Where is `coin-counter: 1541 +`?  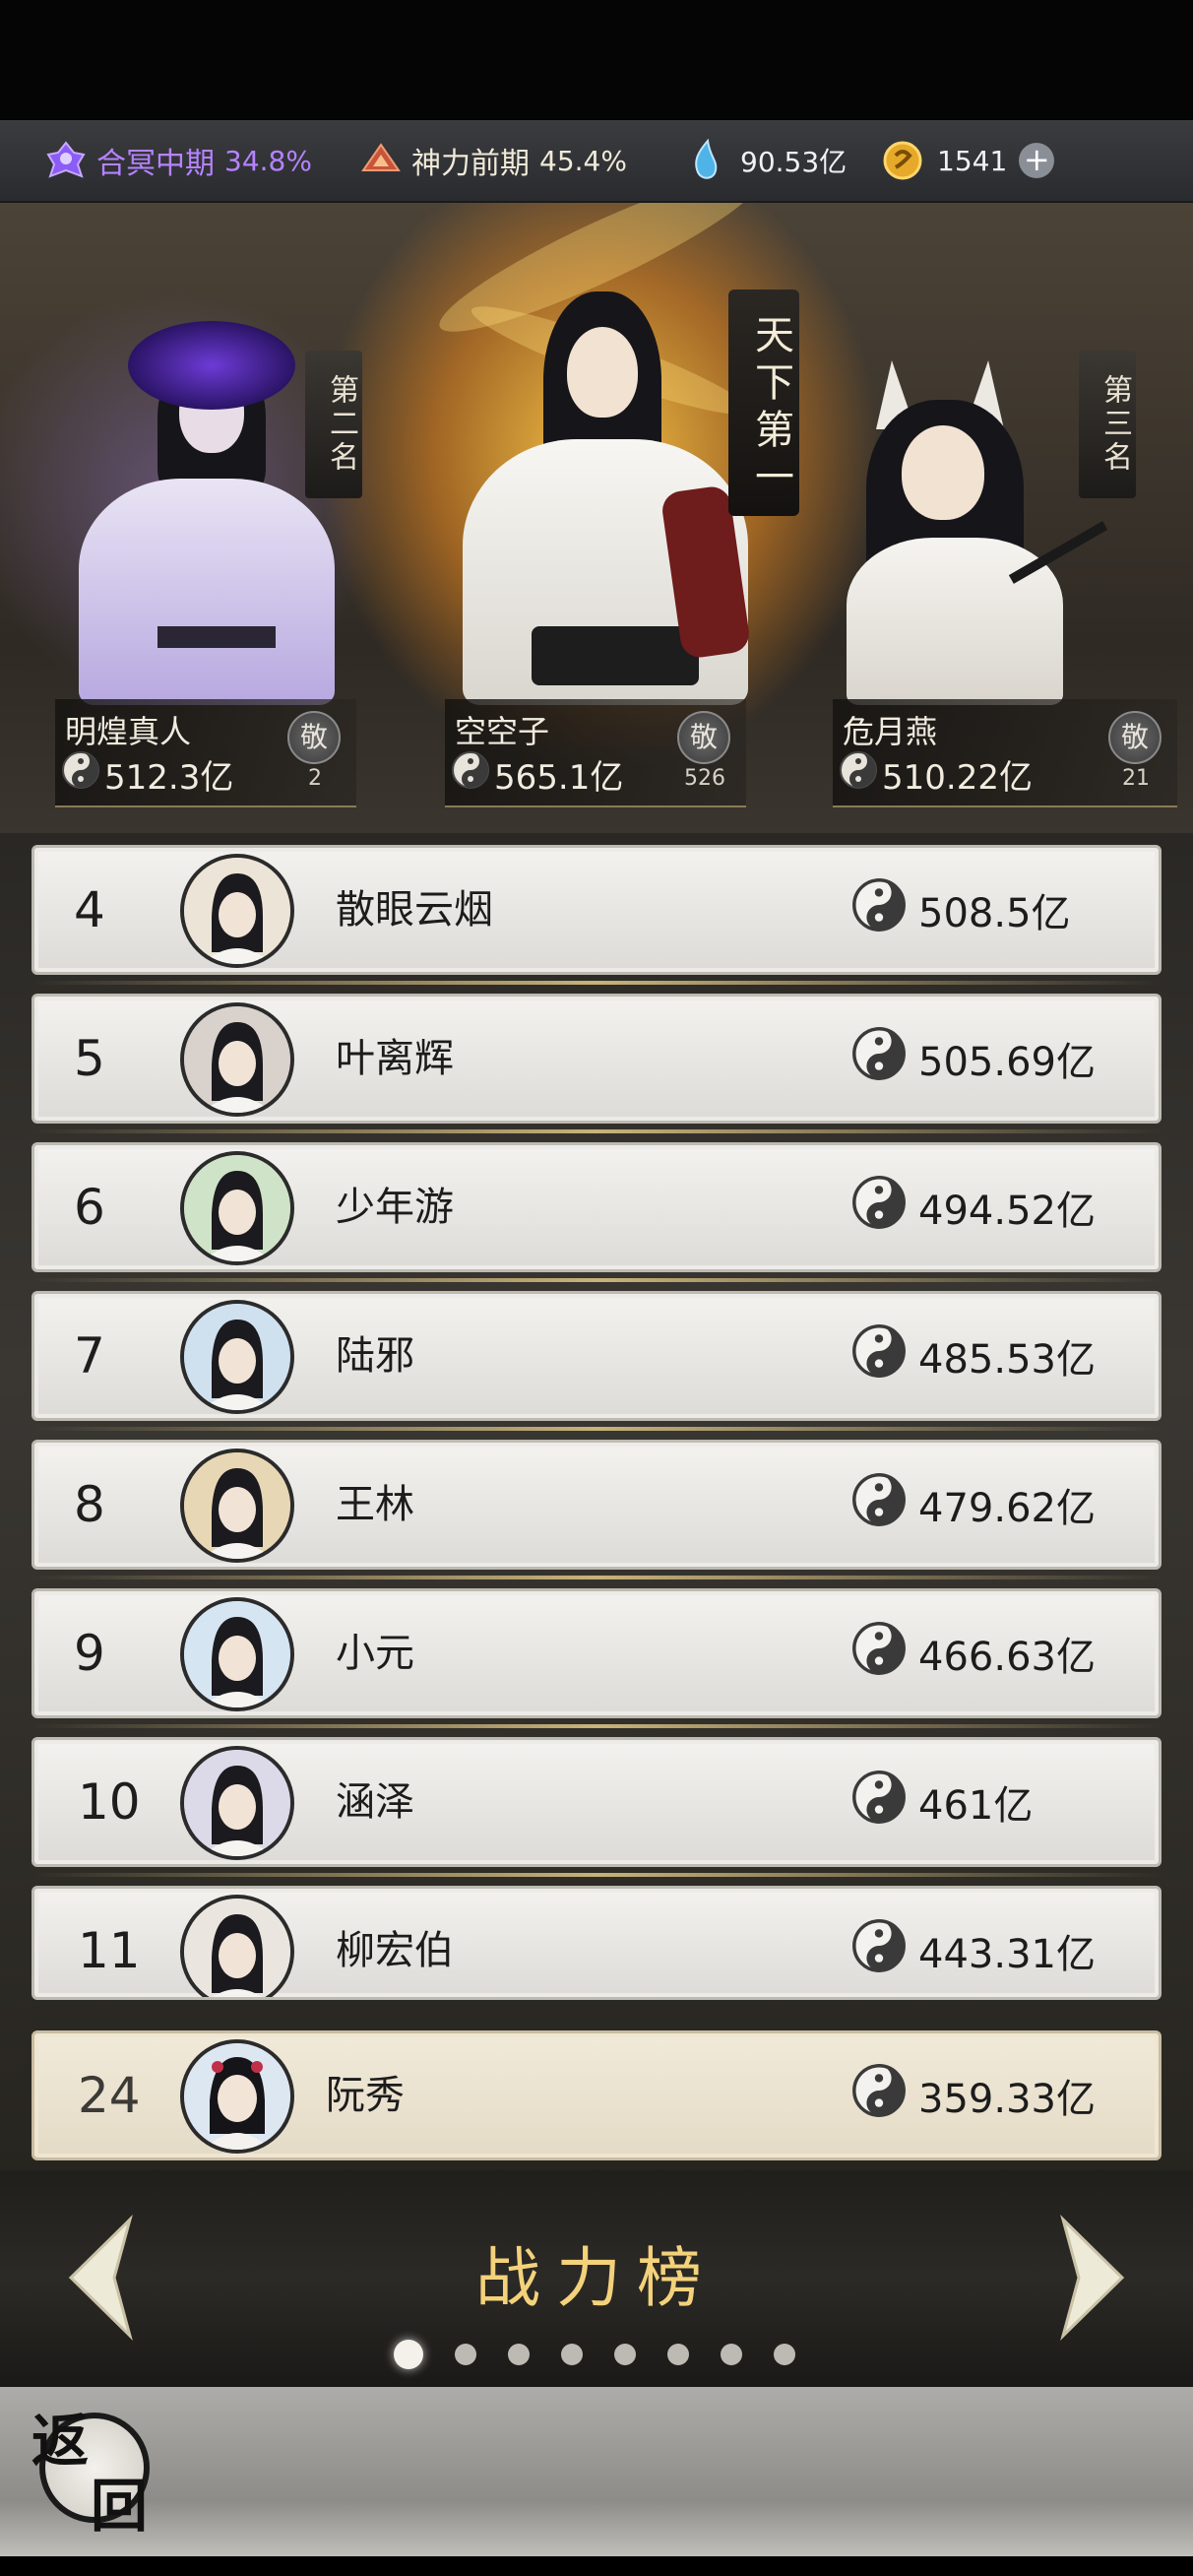 coin-counter: 1541 + is located at coordinates (988, 160).